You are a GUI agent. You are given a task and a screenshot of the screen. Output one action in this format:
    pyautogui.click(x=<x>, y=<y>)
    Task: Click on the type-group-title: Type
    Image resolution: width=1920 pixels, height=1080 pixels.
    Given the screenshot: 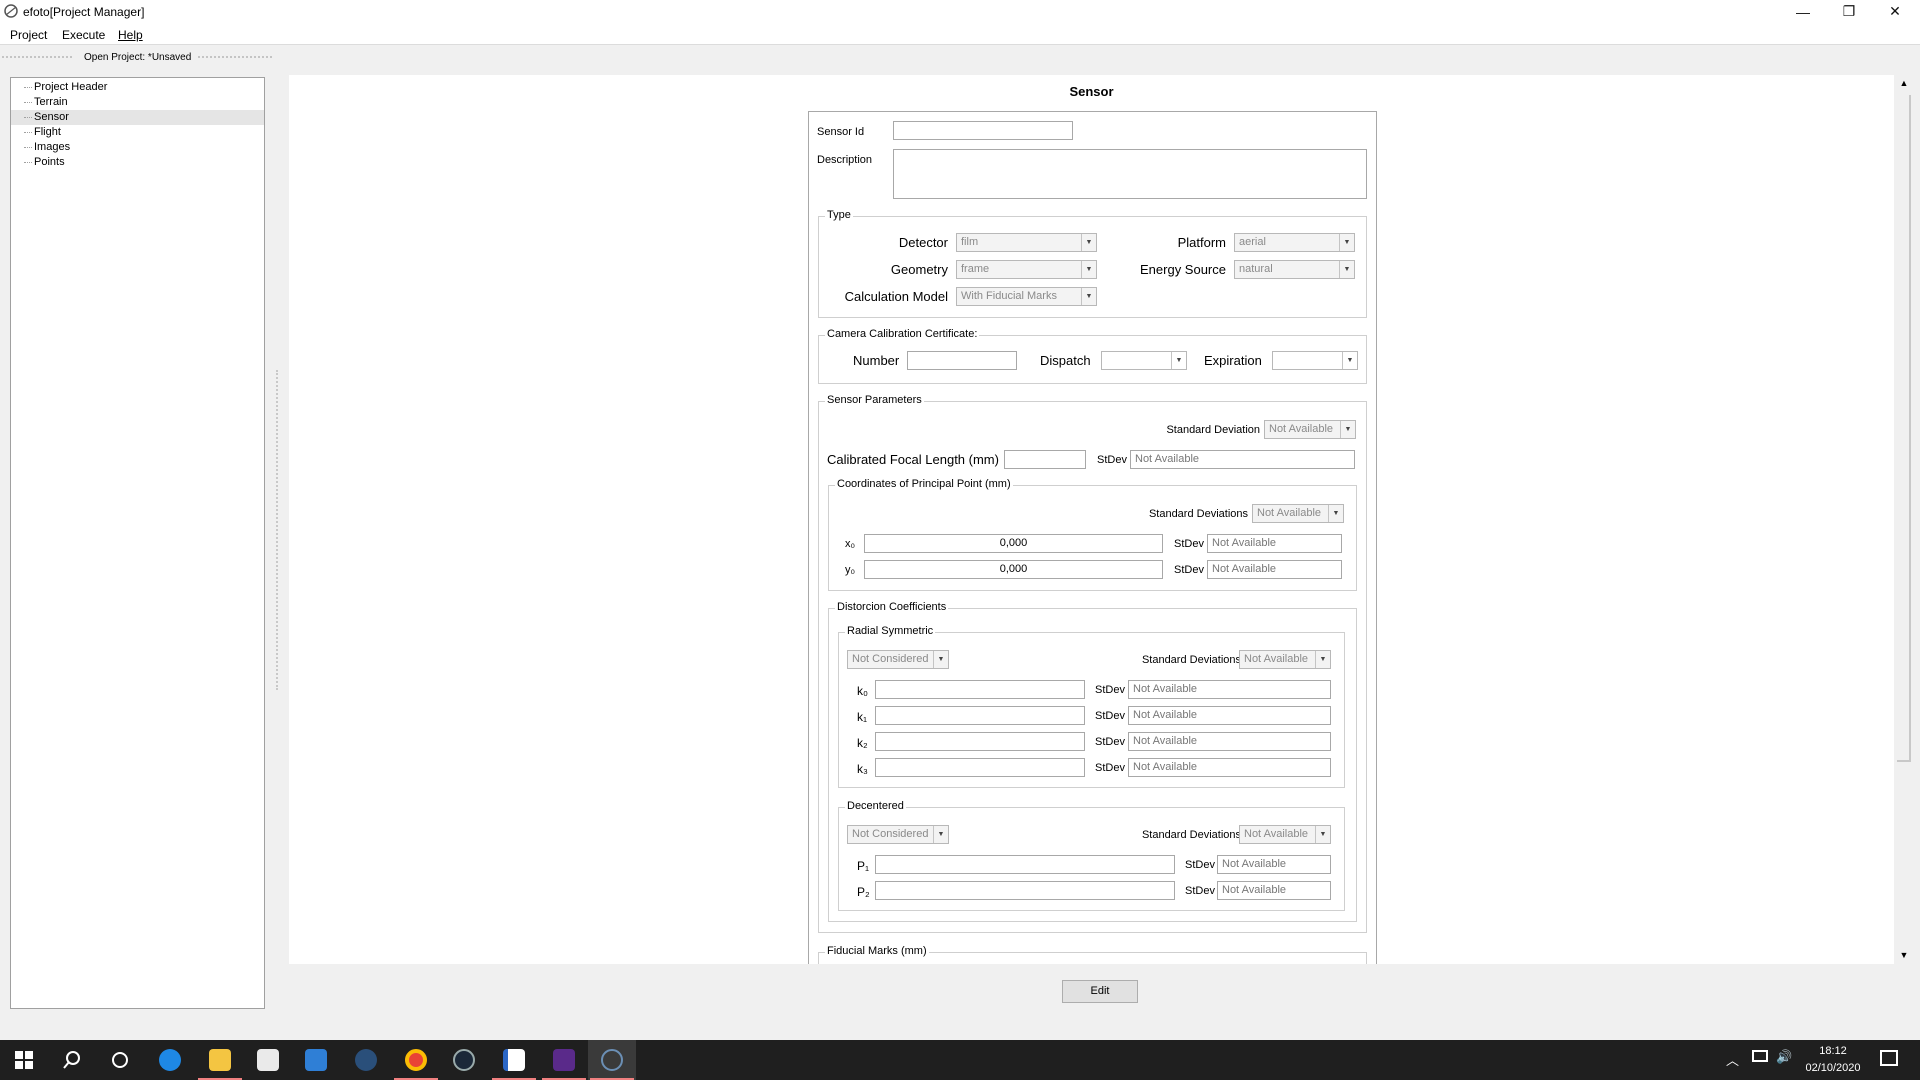 What is the action you would take?
    pyautogui.click(x=839, y=215)
    